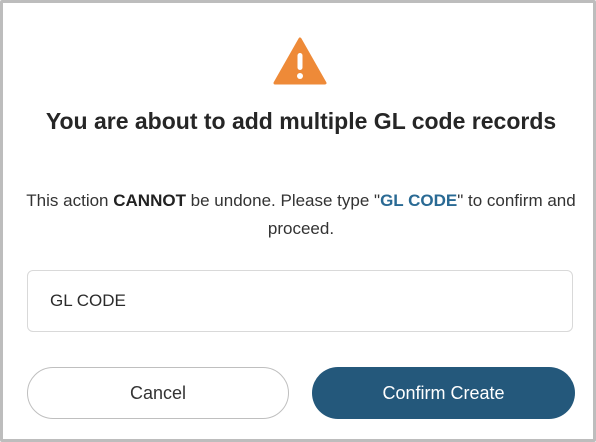 This screenshot has height=442, width=596. What do you see at coordinates (300, 301) in the screenshot?
I see `confirmation-input` at bounding box center [300, 301].